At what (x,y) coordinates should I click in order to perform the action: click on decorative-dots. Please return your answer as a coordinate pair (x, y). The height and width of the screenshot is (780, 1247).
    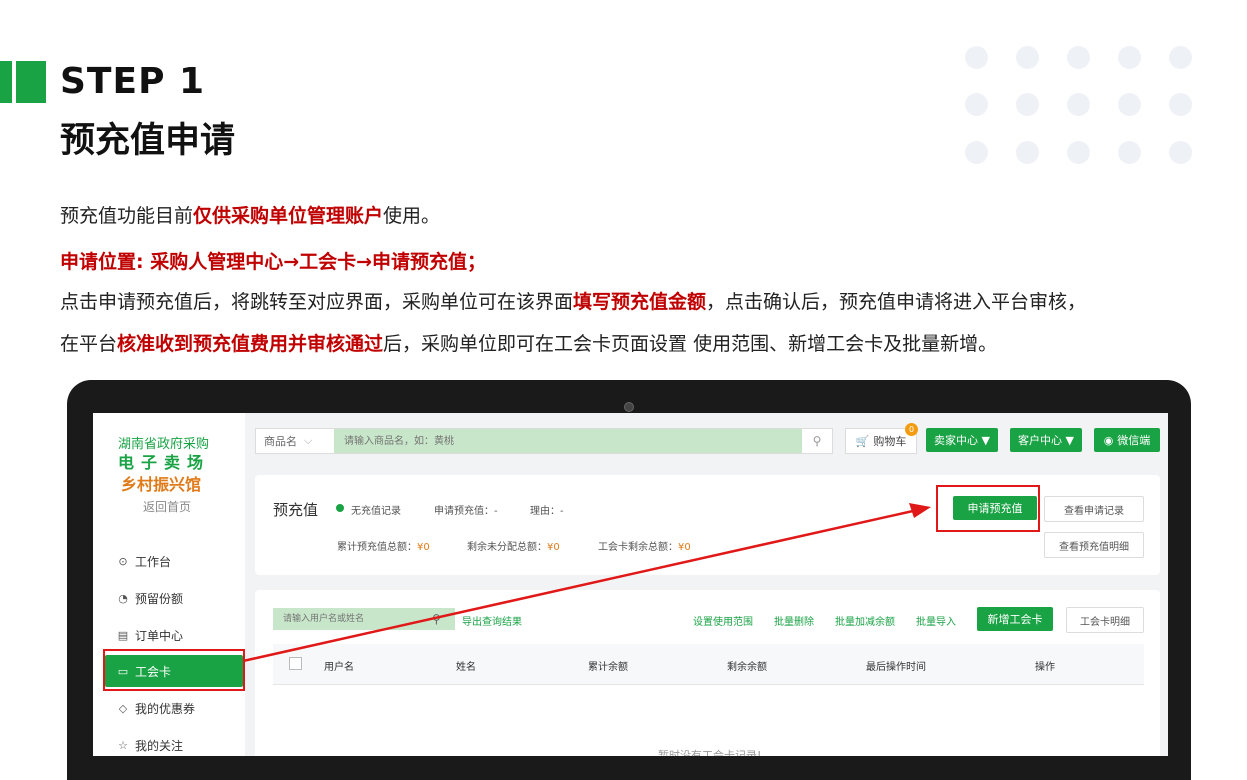
    Looking at the image, I should click on (1080, 106).